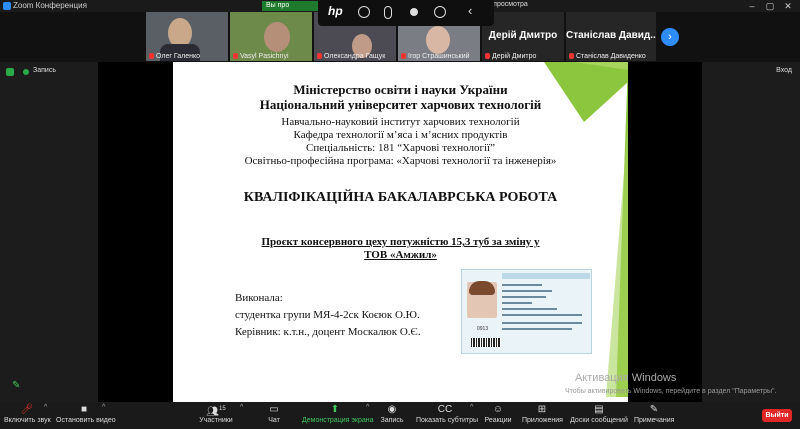 The width and height of the screenshot is (800, 429). Describe the element at coordinates (447, 420) in the screenshot. I see `show-captions-label: Показать субтитры` at that location.